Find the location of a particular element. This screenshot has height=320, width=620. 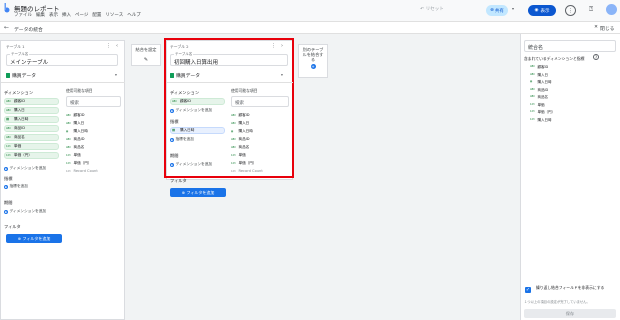

reset-icon: ↶ is located at coordinates (422, 9).